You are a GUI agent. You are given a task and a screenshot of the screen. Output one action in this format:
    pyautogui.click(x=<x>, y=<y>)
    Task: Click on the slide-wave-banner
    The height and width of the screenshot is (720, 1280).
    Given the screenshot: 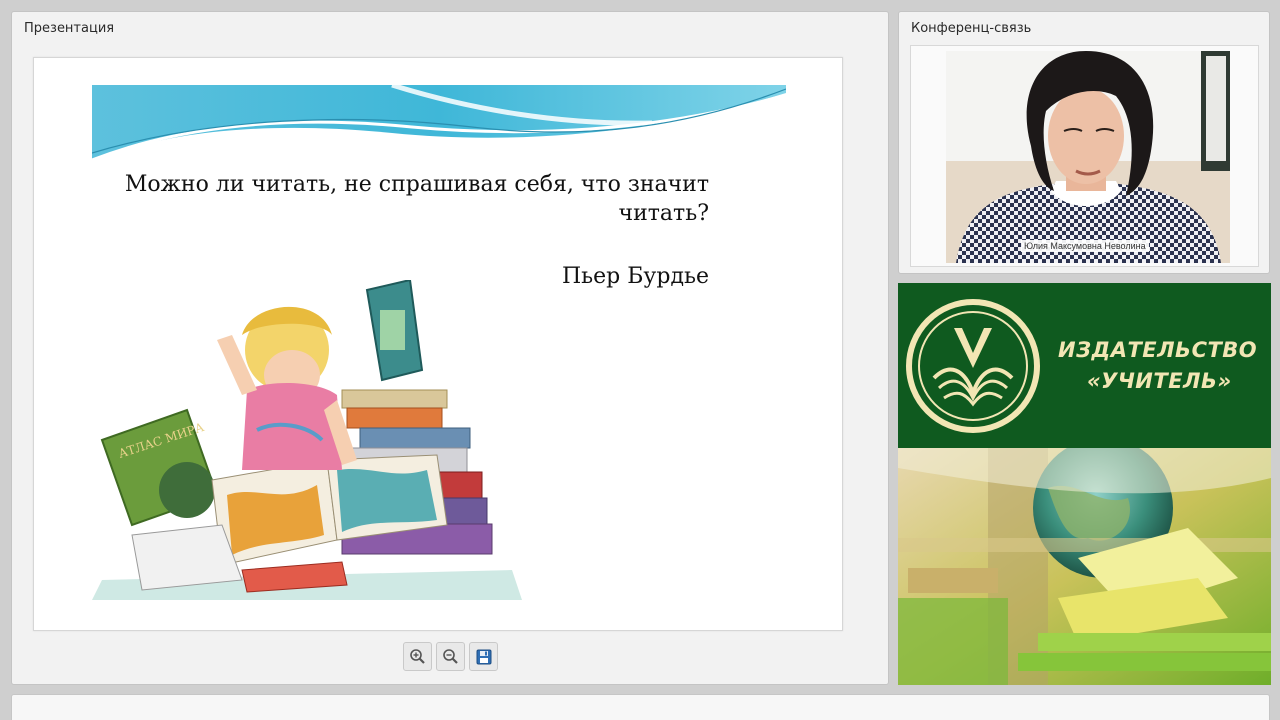 What is the action you would take?
    pyautogui.click(x=439, y=123)
    